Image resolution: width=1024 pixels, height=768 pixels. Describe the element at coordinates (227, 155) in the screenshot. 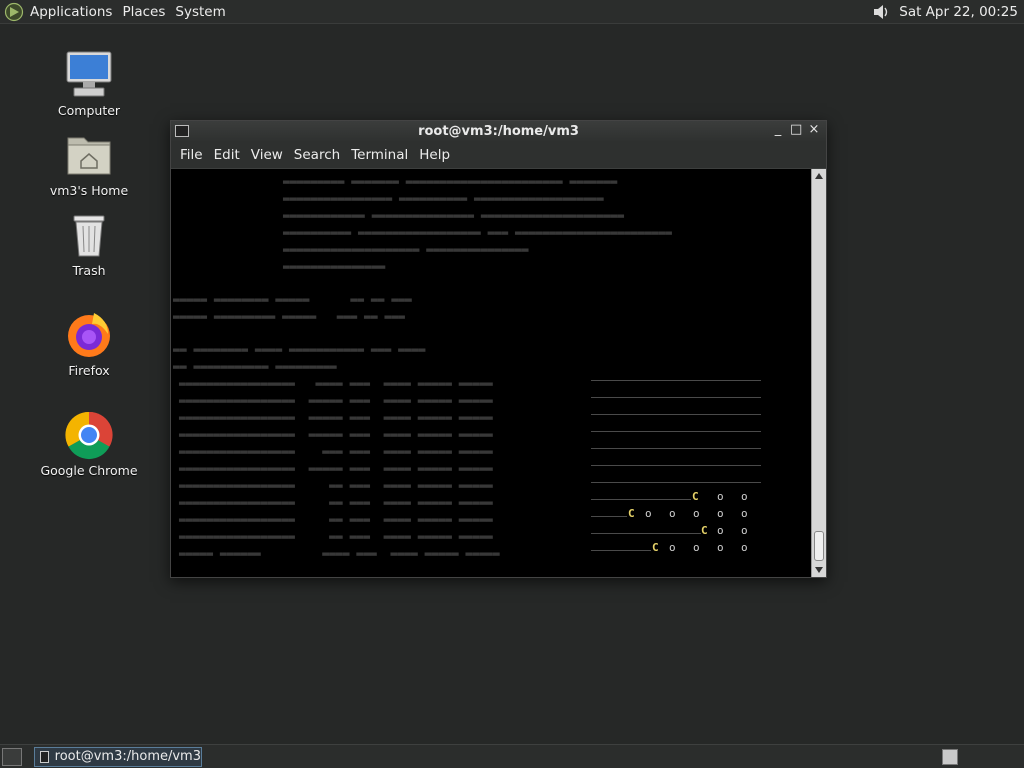

I see `menu-edit: Edit` at that location.